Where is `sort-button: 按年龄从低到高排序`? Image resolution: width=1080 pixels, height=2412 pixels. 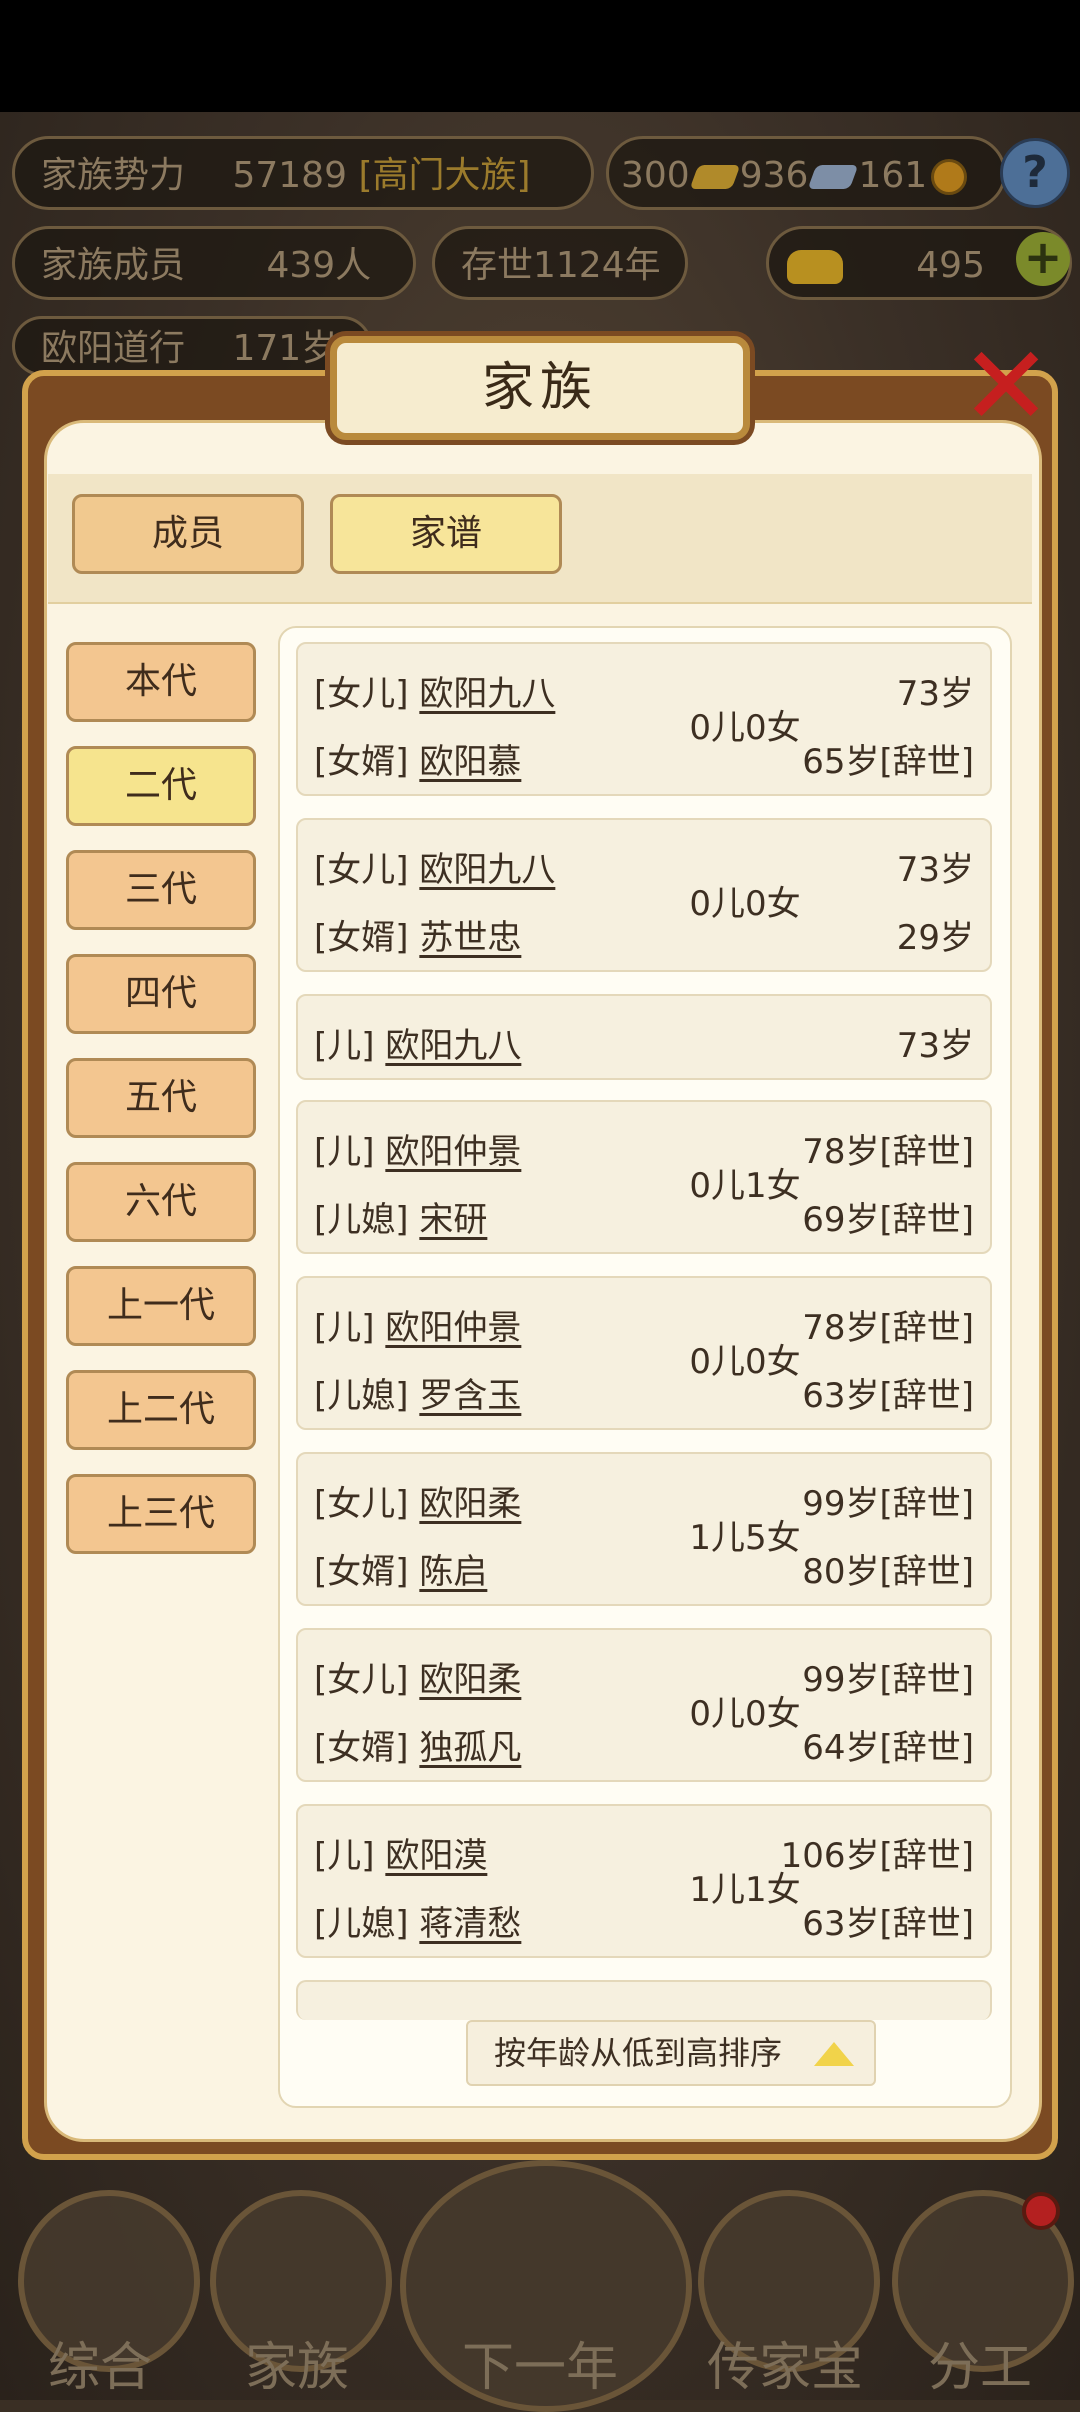
sort-button: 按年龄从低到高排序 is located at coordinates (671, 2053).